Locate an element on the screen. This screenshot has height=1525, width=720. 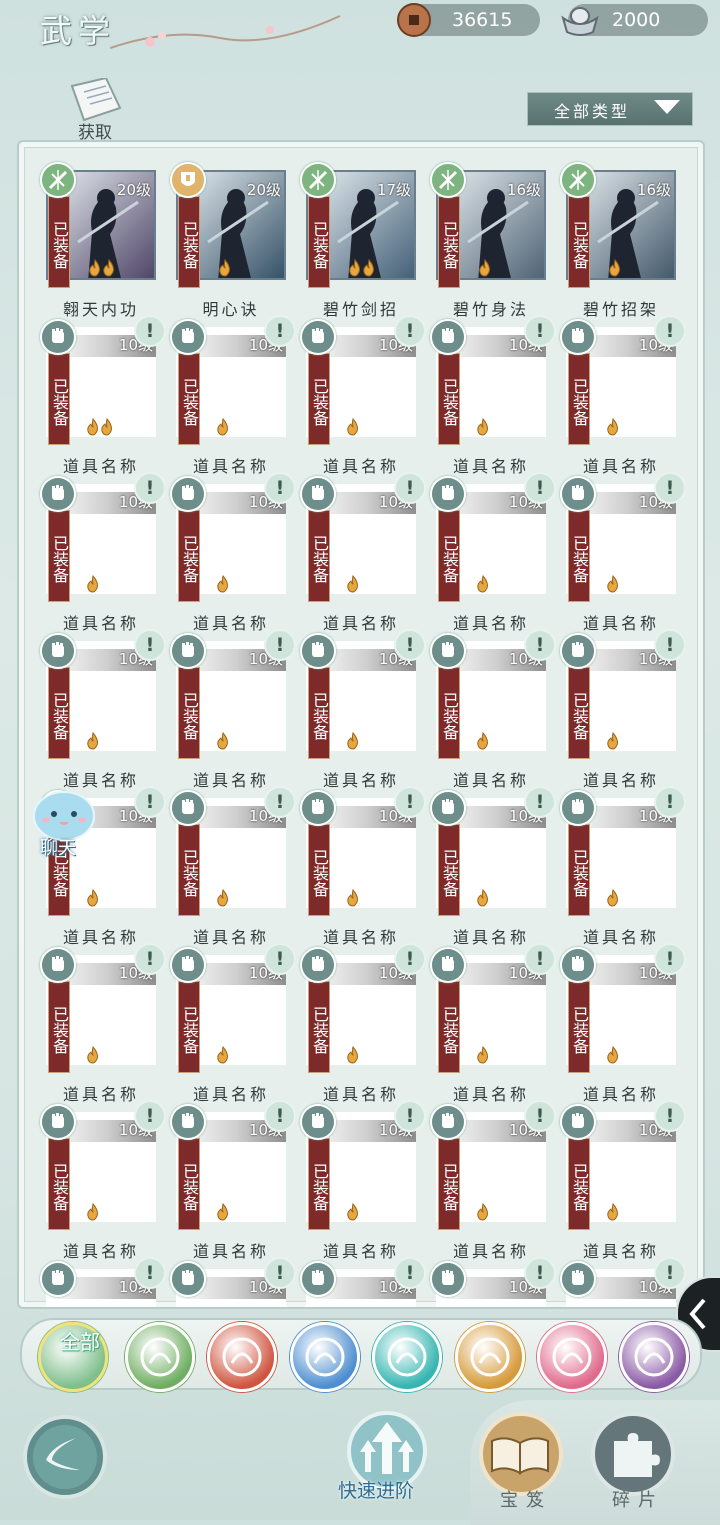
skill-card: 16级 已装备 碧竹身法 is located at coordinates (488, 243).